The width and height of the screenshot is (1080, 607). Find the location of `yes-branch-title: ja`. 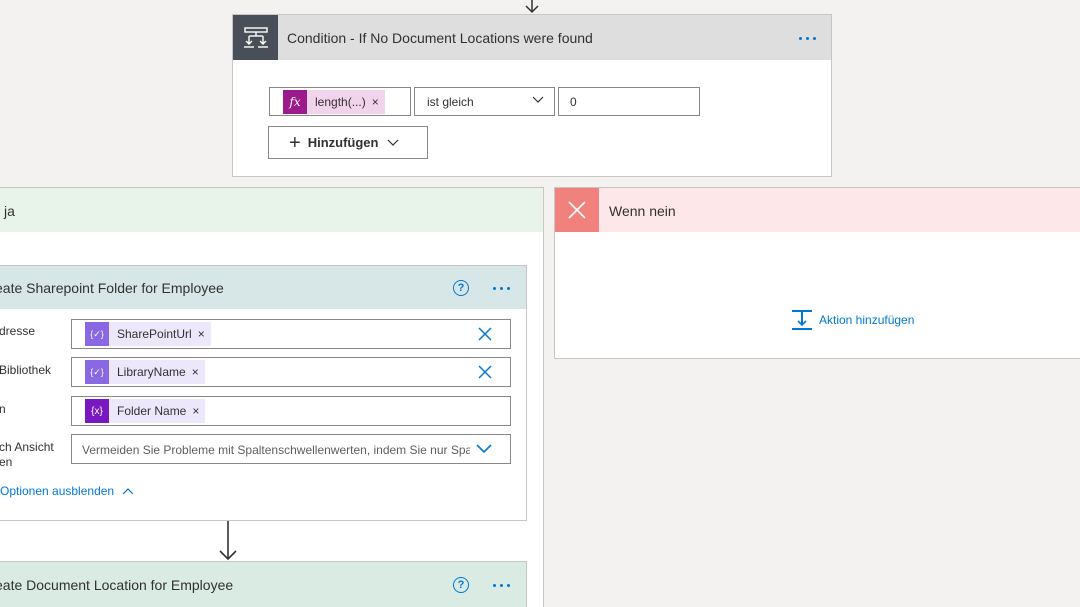

yes-branch-title: ja is located at coordinates (9, 211).